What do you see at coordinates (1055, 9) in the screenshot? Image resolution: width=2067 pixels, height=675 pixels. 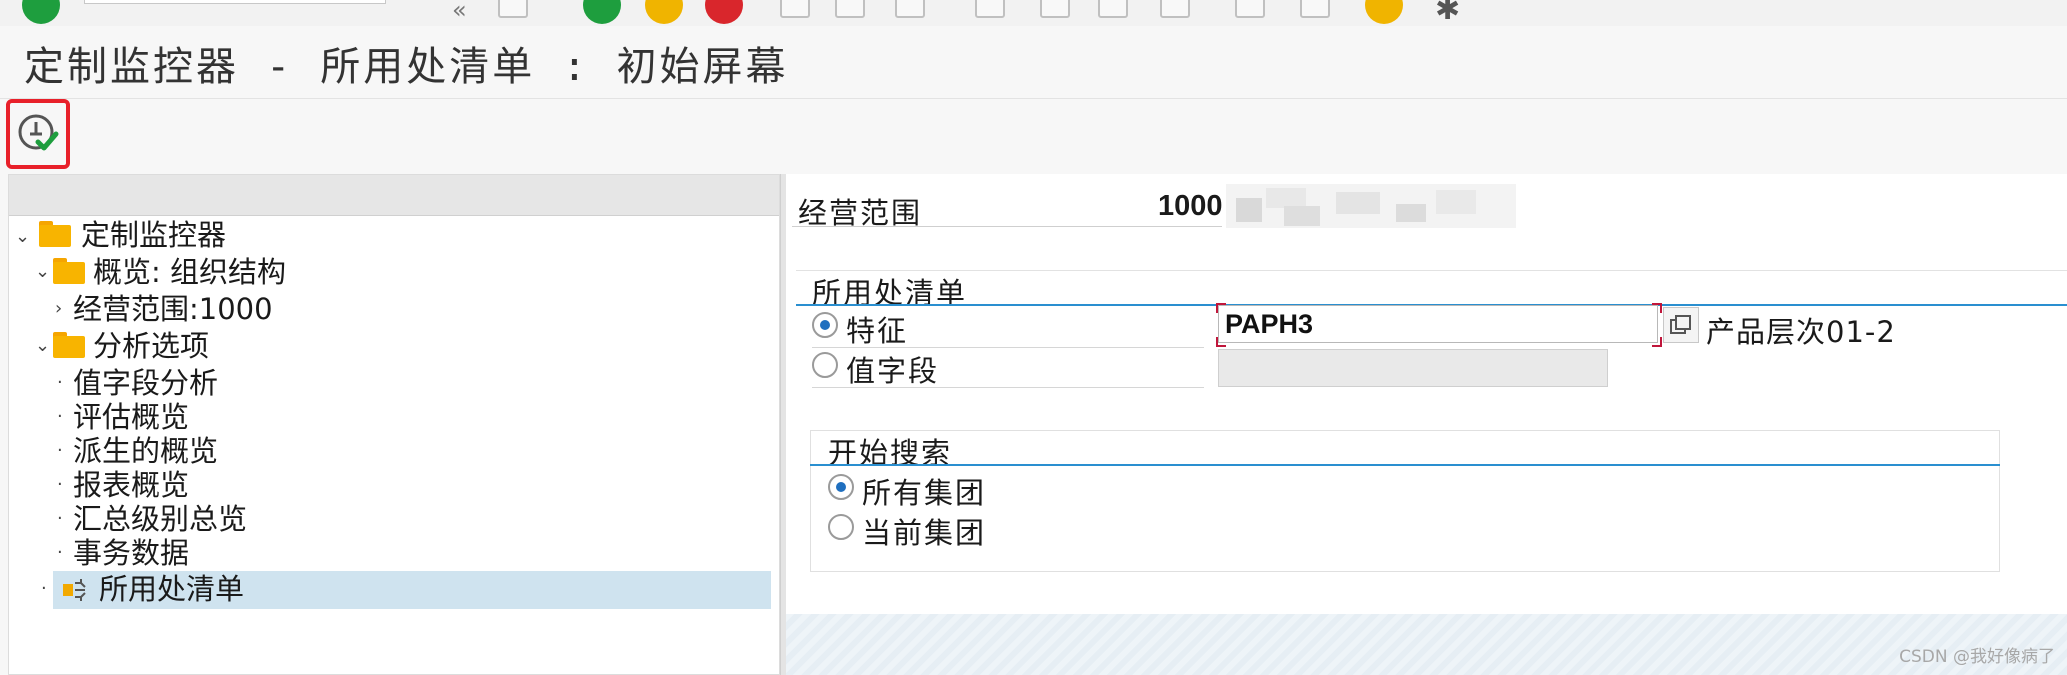 I see `prev-page-icon` at bounding box center [1055, 9].